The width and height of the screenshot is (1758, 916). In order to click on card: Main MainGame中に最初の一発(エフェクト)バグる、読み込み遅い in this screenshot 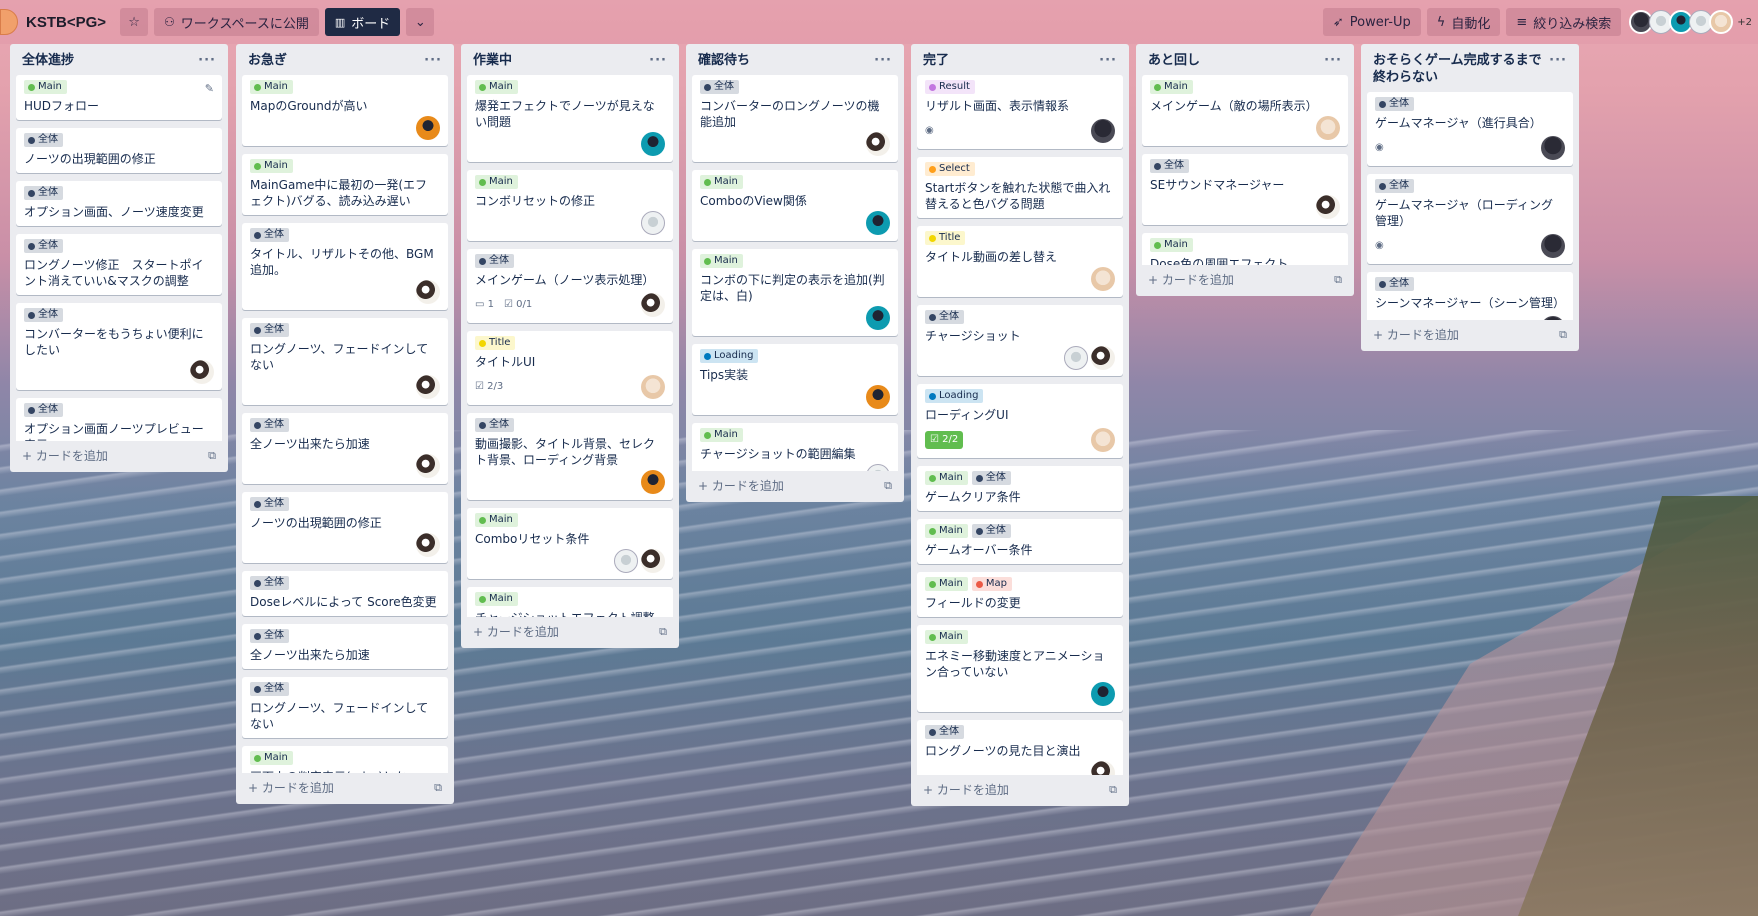, I will do `click(345, 184)`.